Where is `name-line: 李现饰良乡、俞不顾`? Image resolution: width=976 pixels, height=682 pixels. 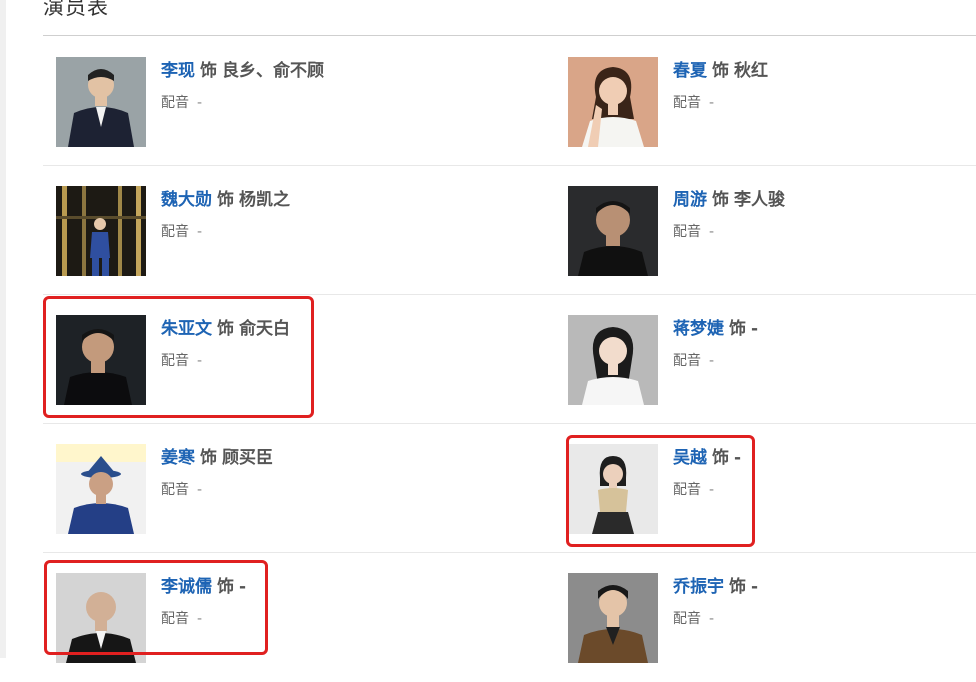 name-line: 李现饰良乡、俞不顾 is located at coordinates (242, 71).